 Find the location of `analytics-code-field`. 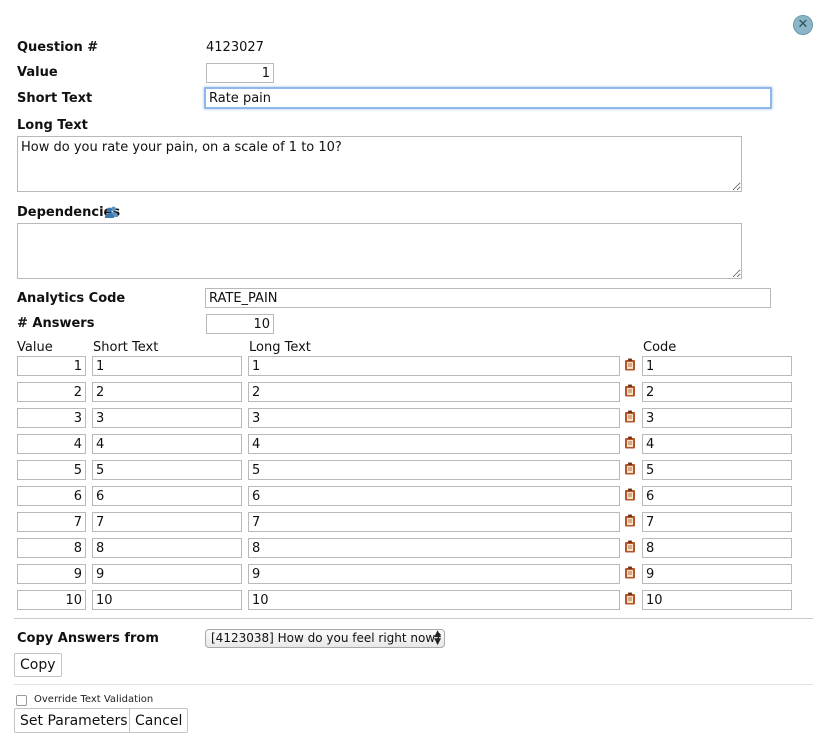

analytics-code-field is located at coordinates (488, 298).